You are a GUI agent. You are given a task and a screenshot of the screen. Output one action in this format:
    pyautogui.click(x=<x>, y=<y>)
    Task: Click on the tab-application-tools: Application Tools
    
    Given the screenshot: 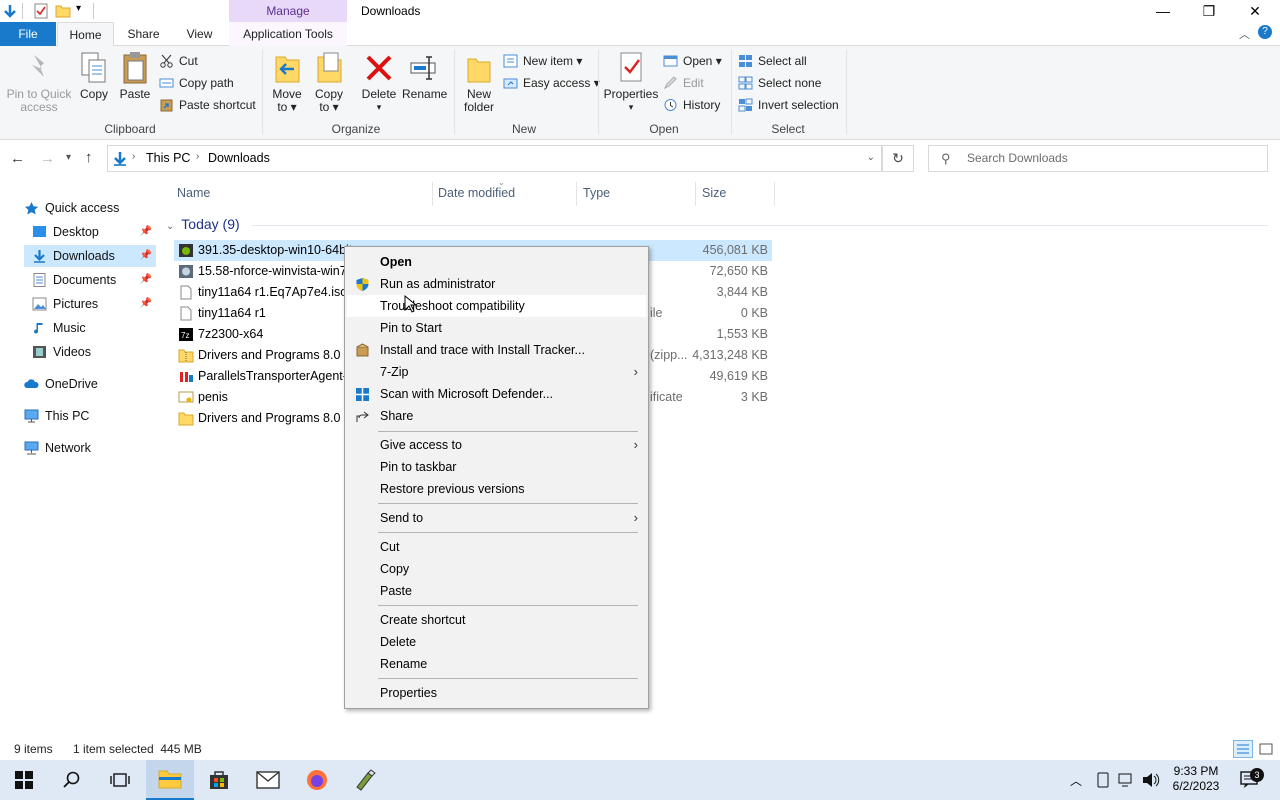 What is the action you would take?
    pyautogui.click(x=288, y=34)
    